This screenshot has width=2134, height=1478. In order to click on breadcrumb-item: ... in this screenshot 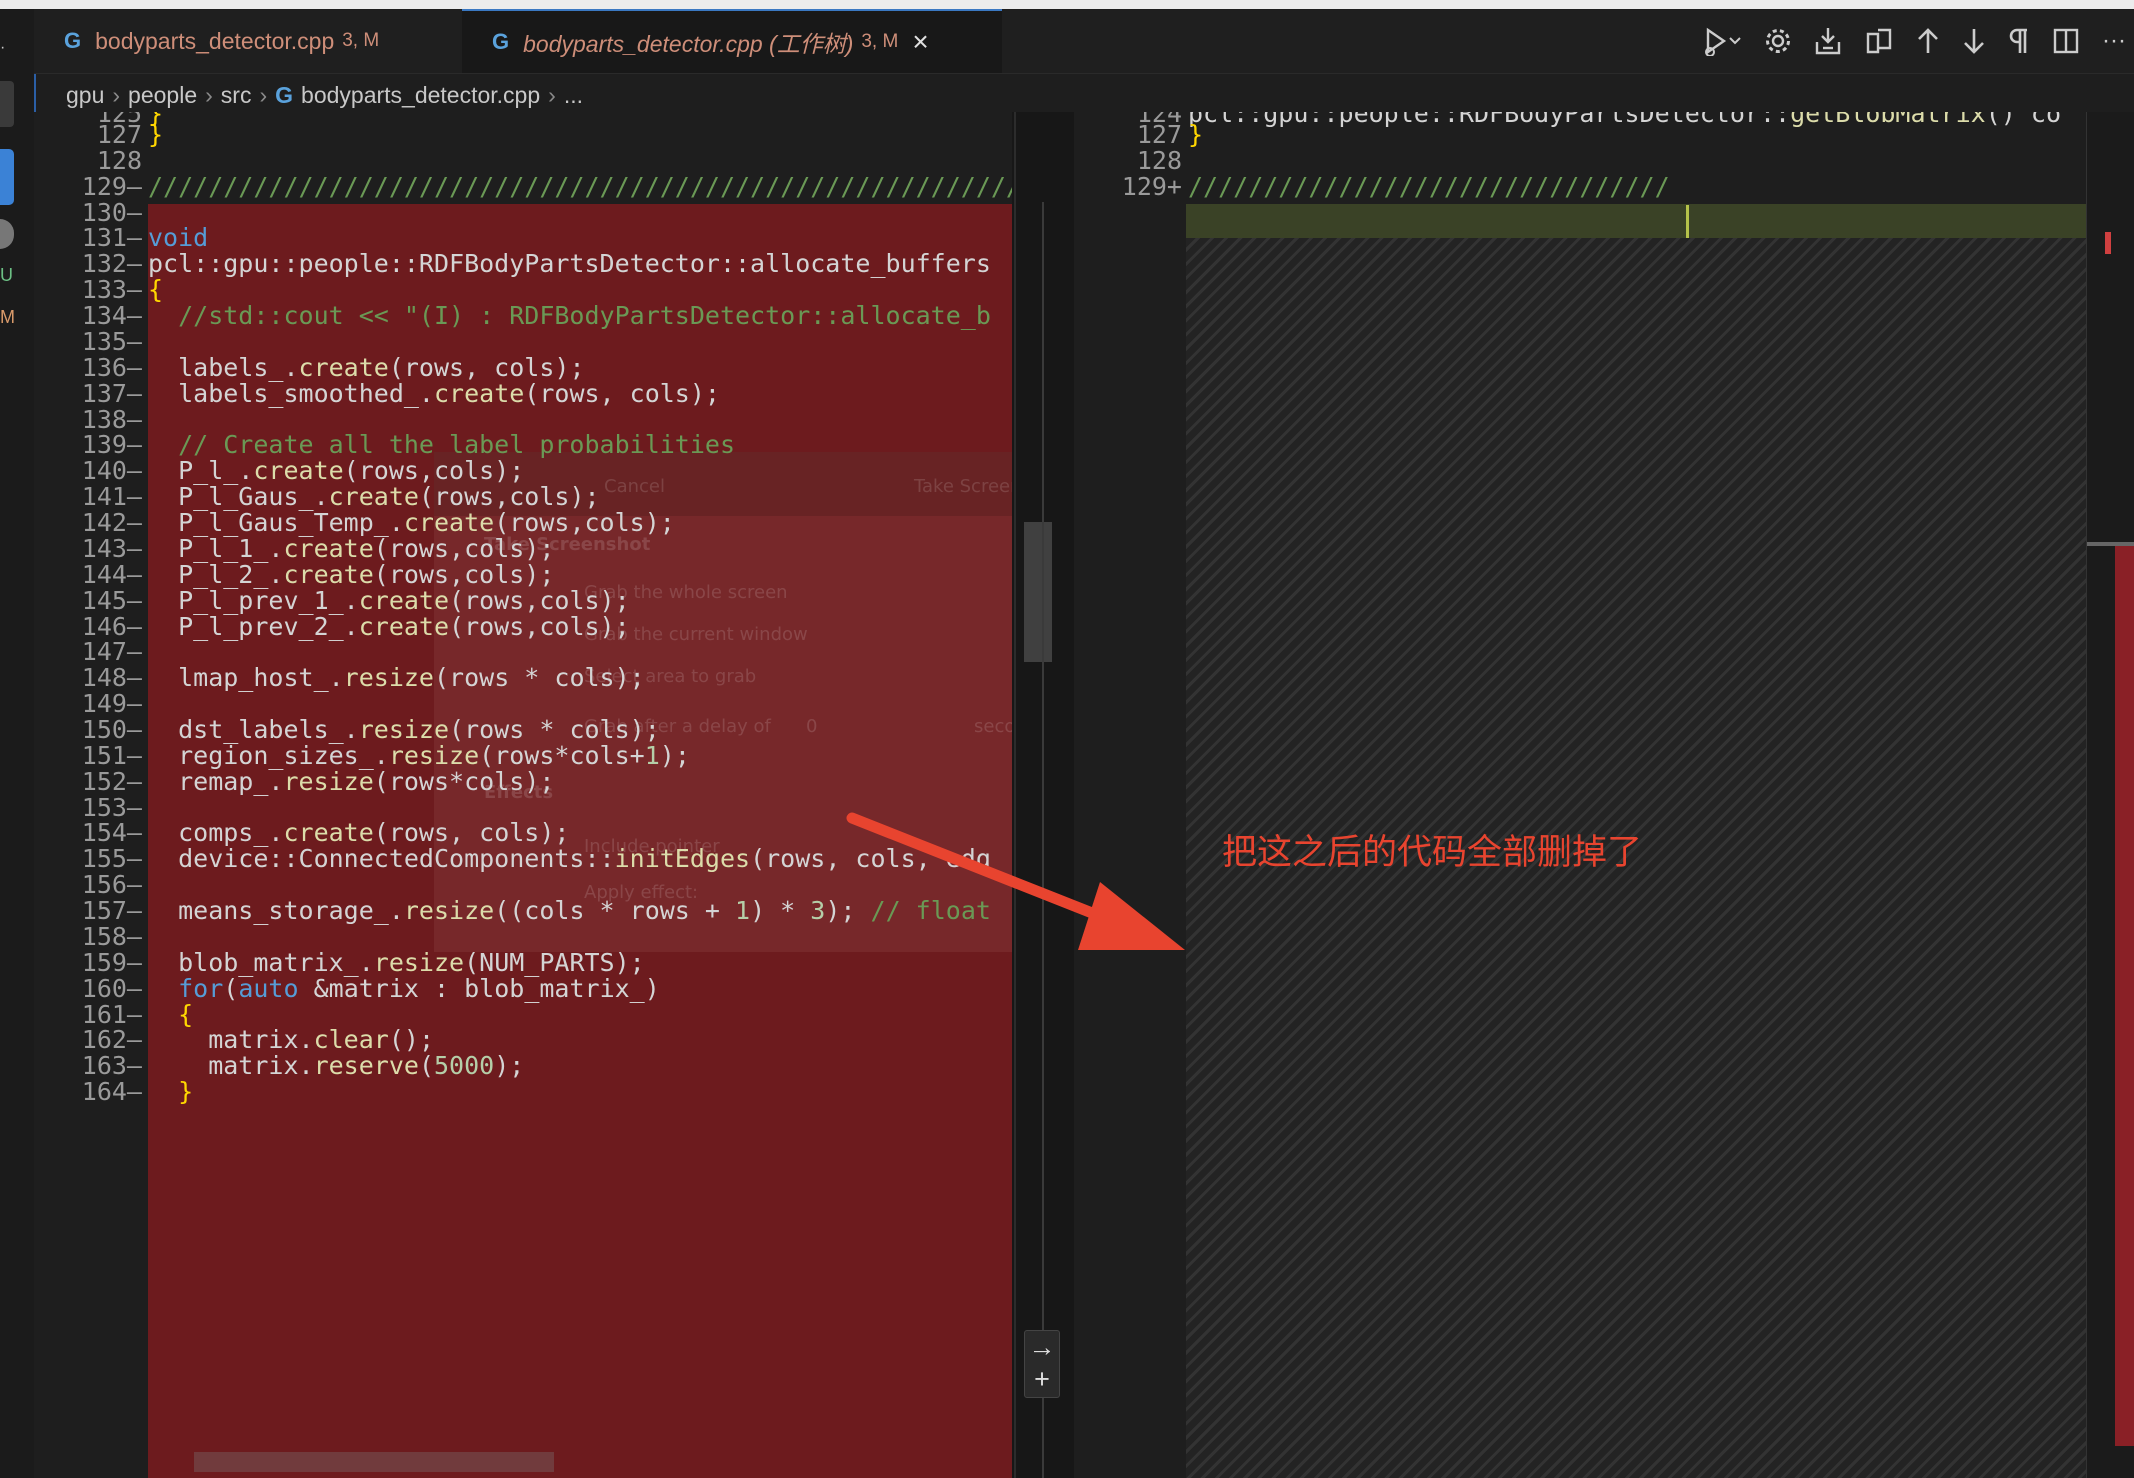, I will do `click(573, 95)`.